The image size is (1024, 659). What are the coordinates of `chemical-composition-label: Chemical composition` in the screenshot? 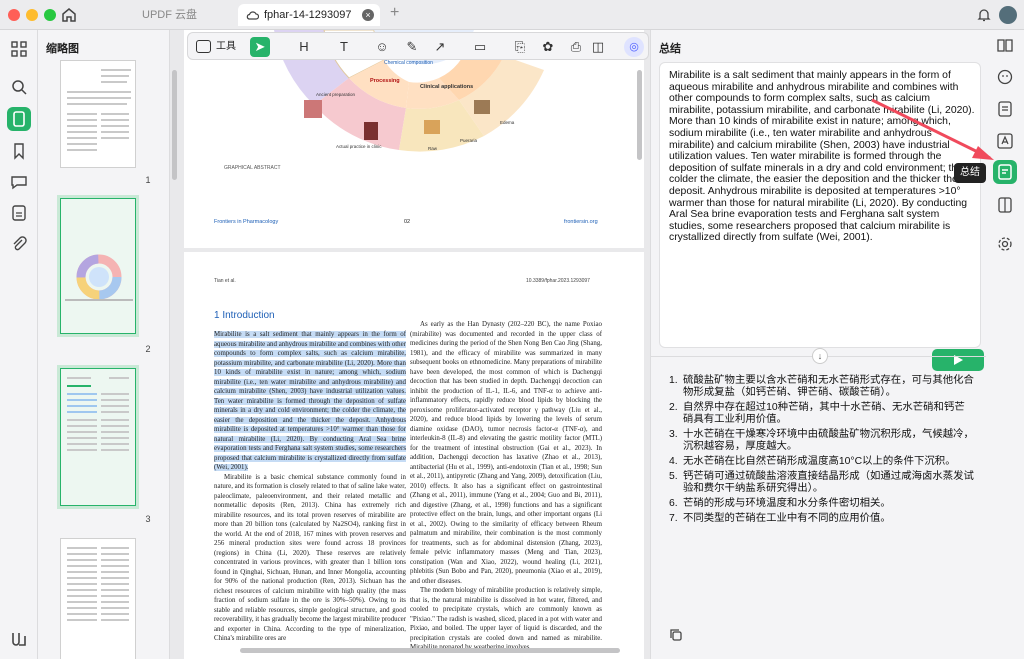 It's located at (408, 63).